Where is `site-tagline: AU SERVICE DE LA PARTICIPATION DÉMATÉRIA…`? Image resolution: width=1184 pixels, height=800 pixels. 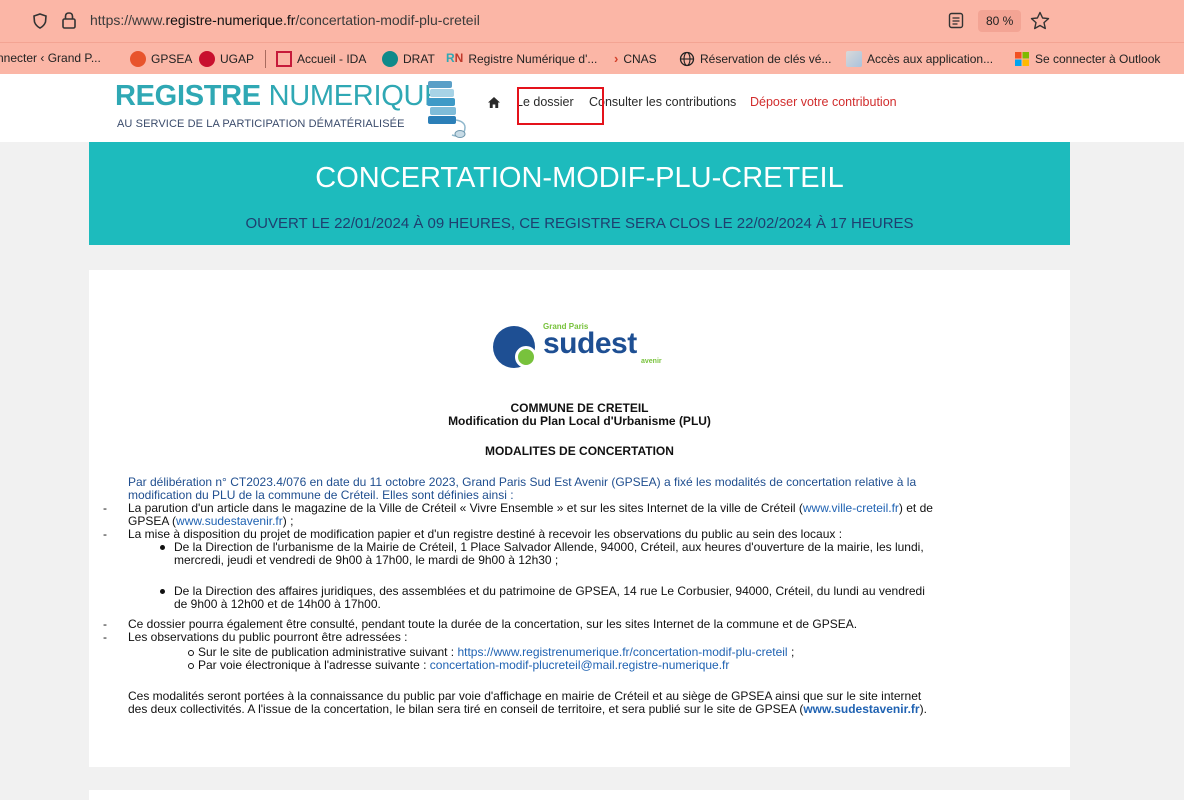
site-tagline: AU SERVICE DE LA PARTICIPATION DÉMATÉRIA… is located at coordinates (261, 124).